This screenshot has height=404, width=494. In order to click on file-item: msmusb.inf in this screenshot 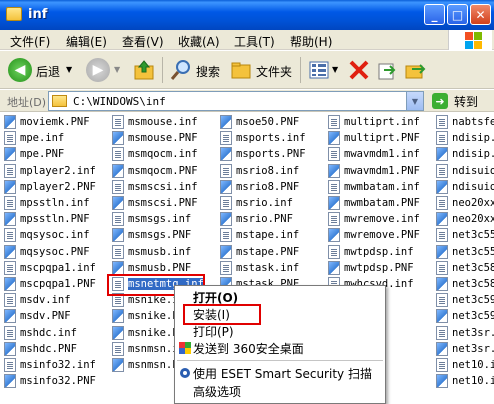, I will do `click(151, 252)`.